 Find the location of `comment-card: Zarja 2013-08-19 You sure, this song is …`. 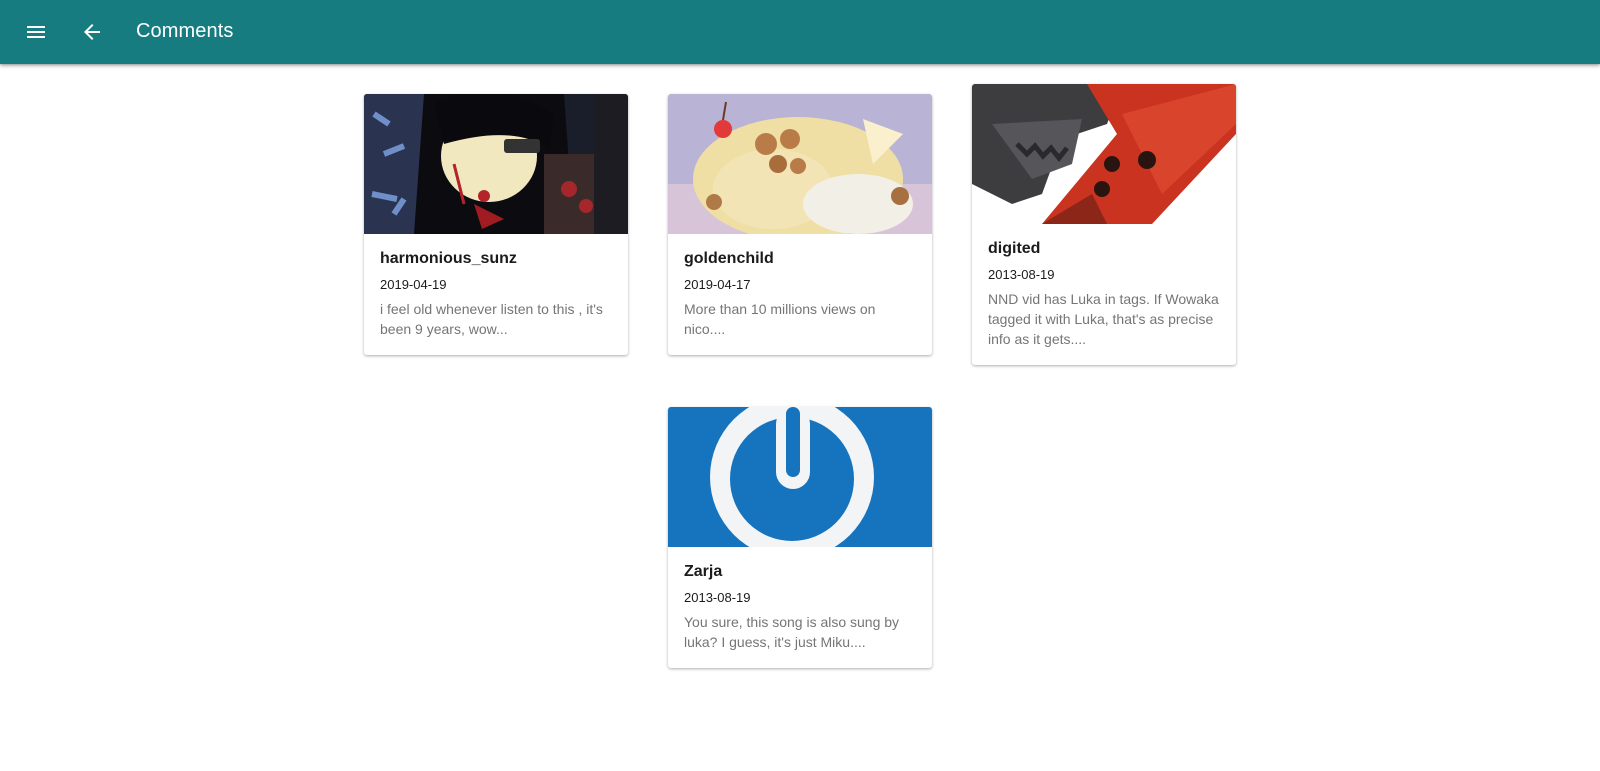

comment-card: Zarja 2013-08-19 You sure, this song is … is located at coordinates (800, 537).